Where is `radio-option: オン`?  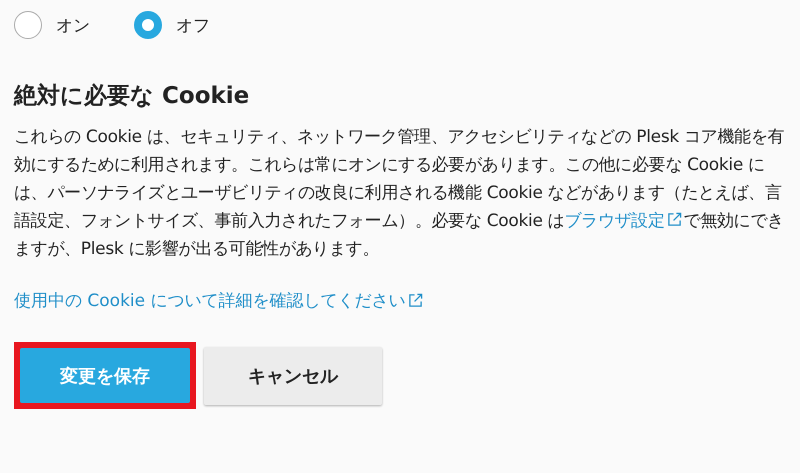
radio-option: オン is located at coordinates (52, 25).